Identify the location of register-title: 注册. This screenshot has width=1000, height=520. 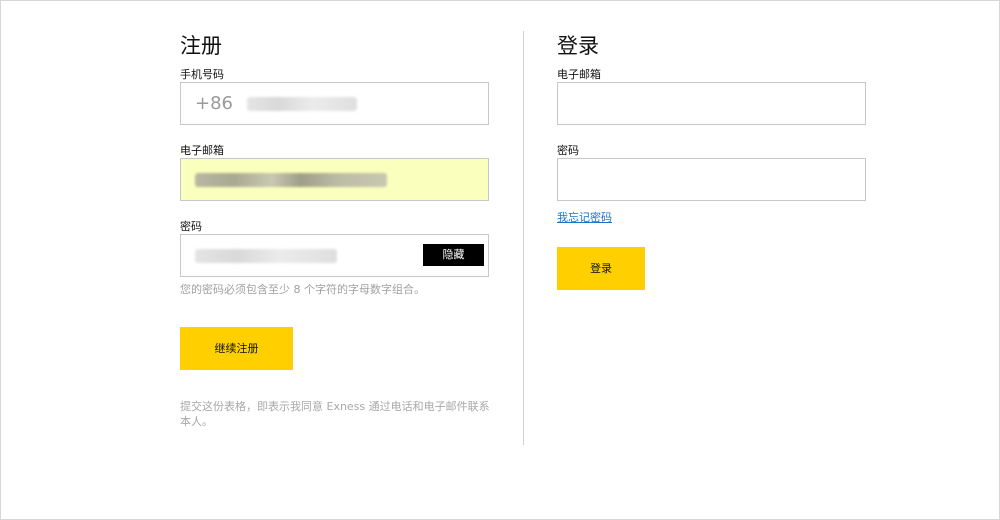
(201, 46).